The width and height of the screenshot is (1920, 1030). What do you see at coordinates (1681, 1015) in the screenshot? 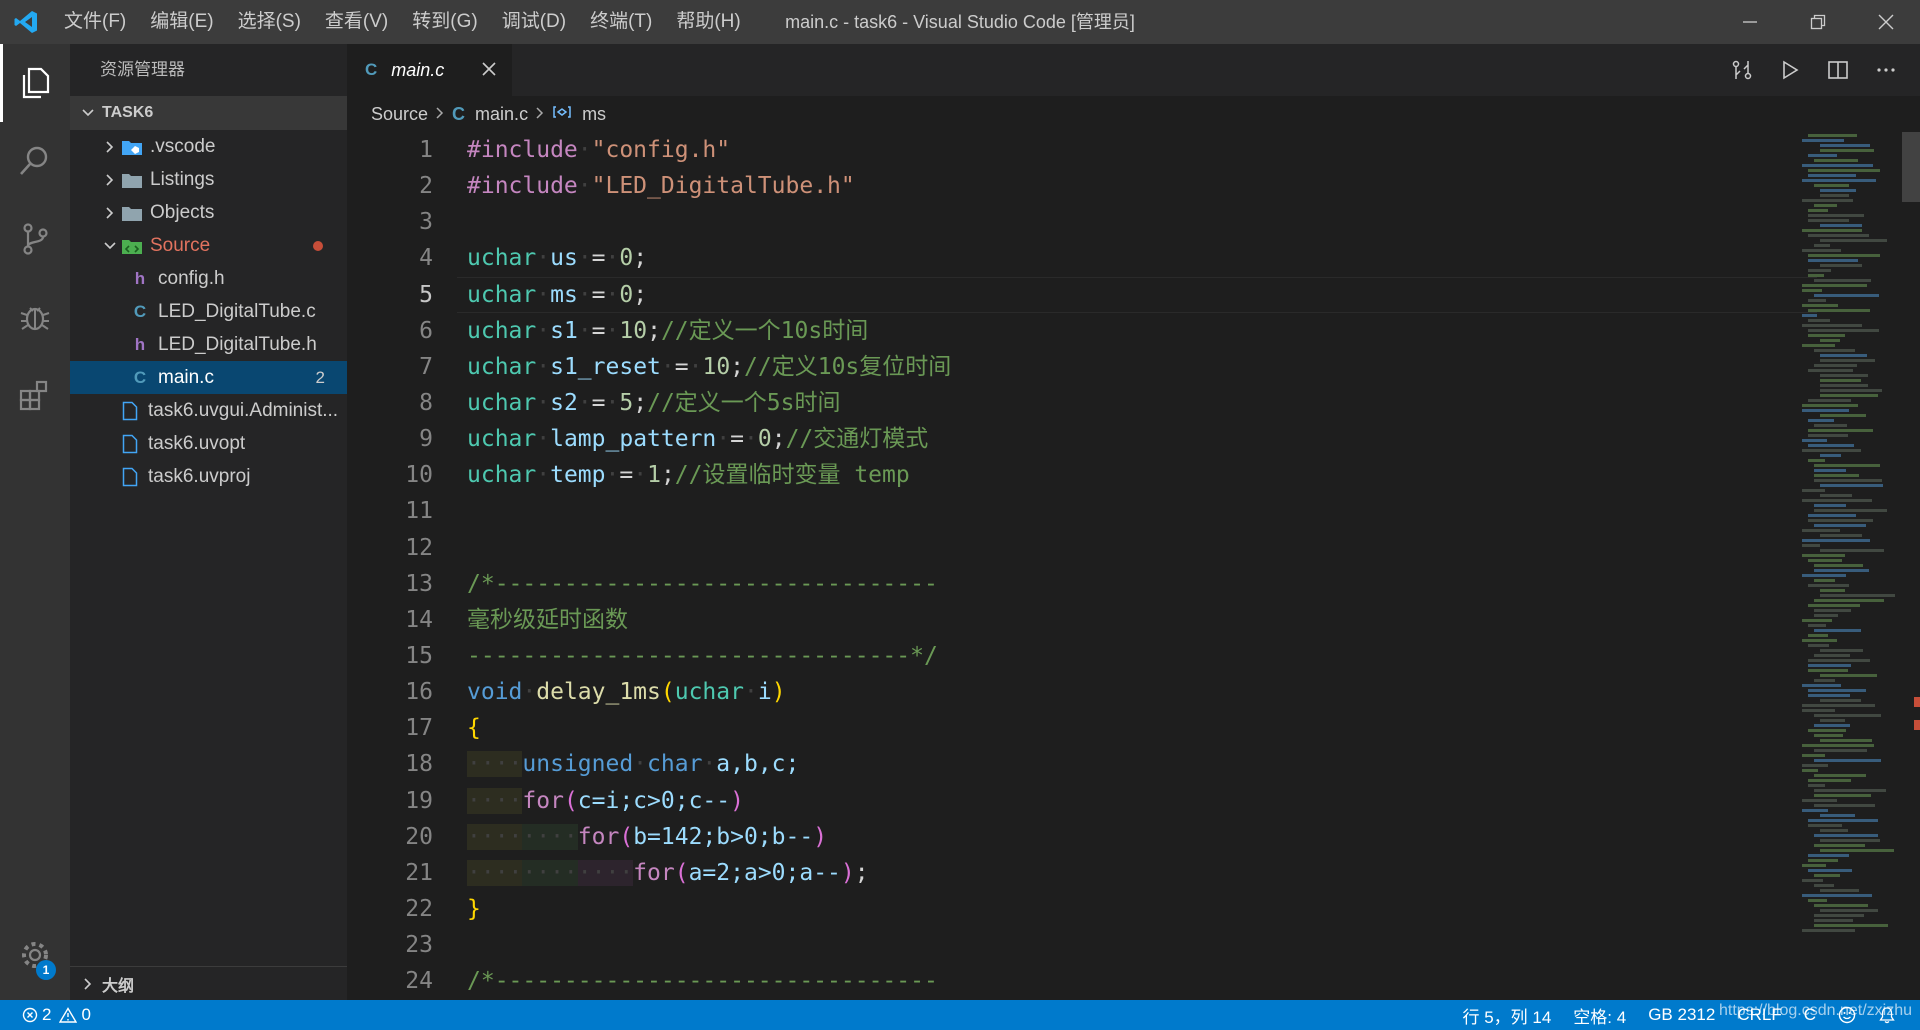
I see `encoding: GB 2312` at bounding box center [1681, 1015].